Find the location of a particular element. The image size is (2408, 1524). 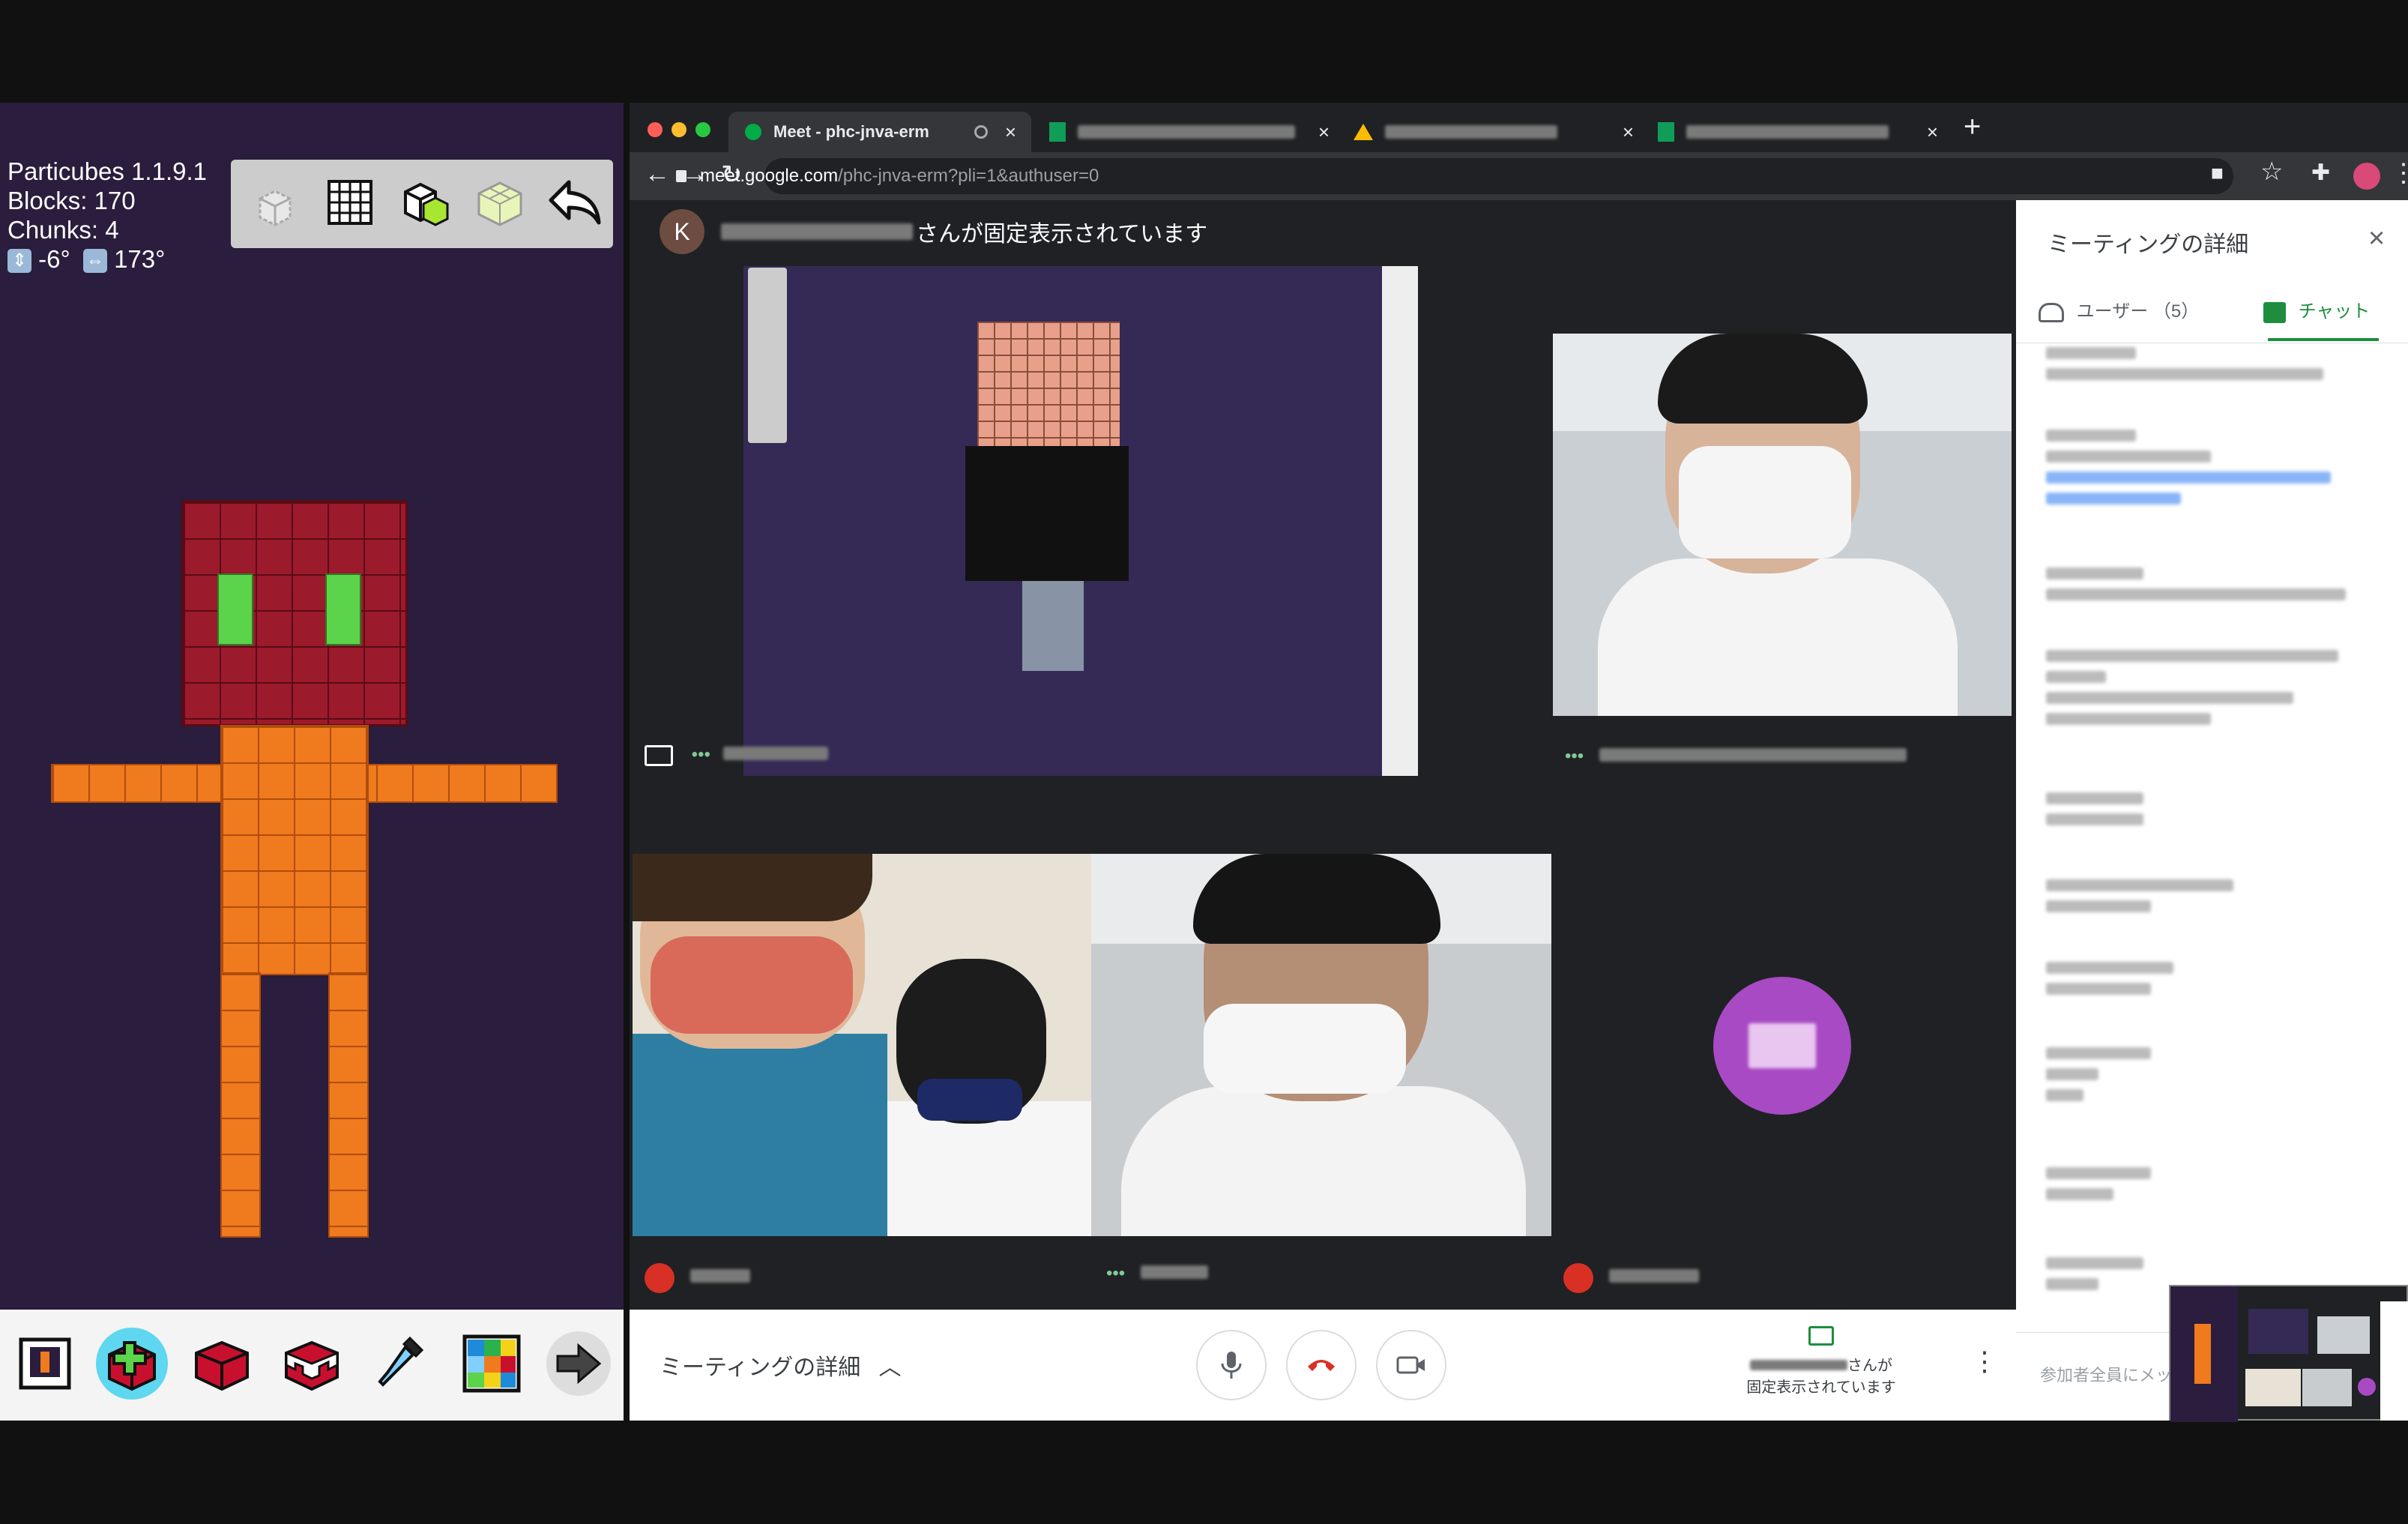

tab-sheets-1: × is located at coordinates (1188, 132).